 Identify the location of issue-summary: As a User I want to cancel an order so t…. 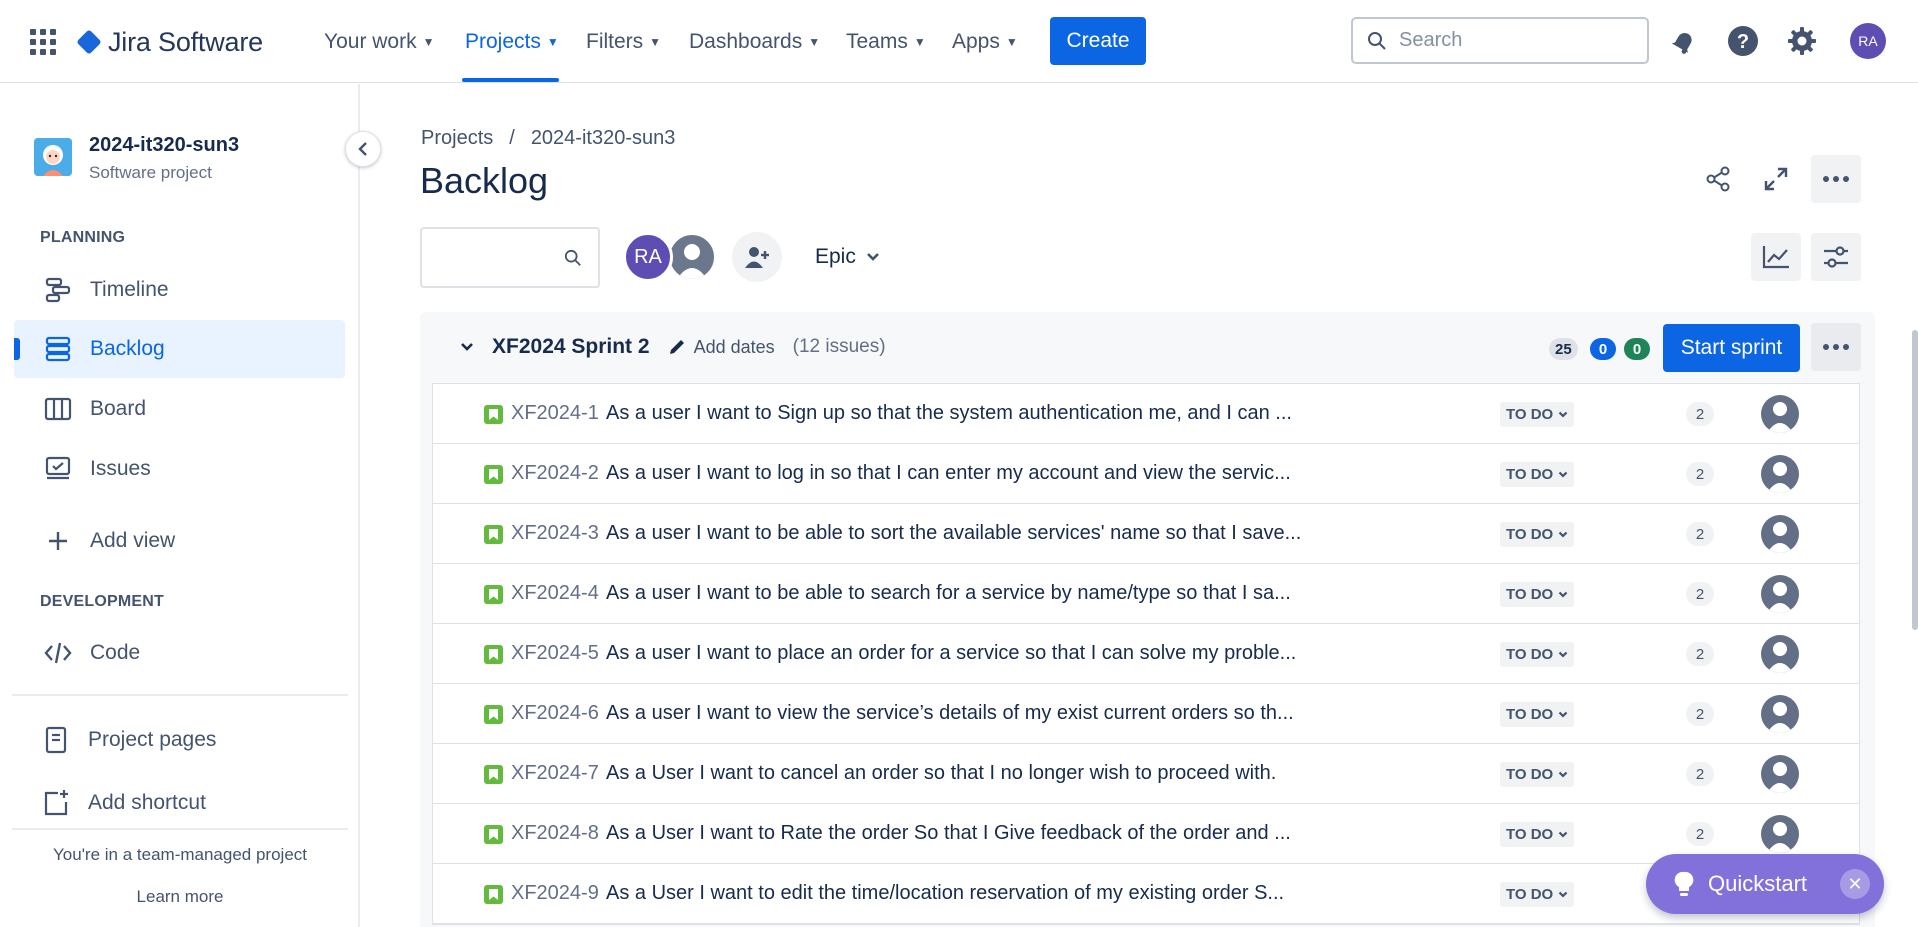
(971, 773).